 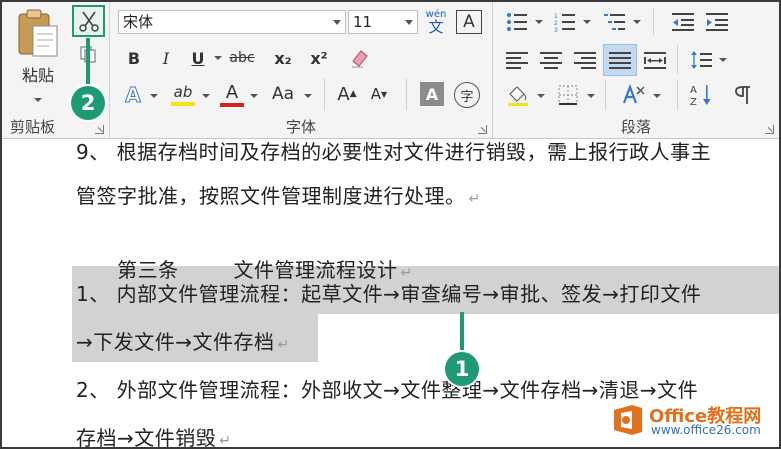 I want to click on increase-indent-button, so click(x=717, y=22).